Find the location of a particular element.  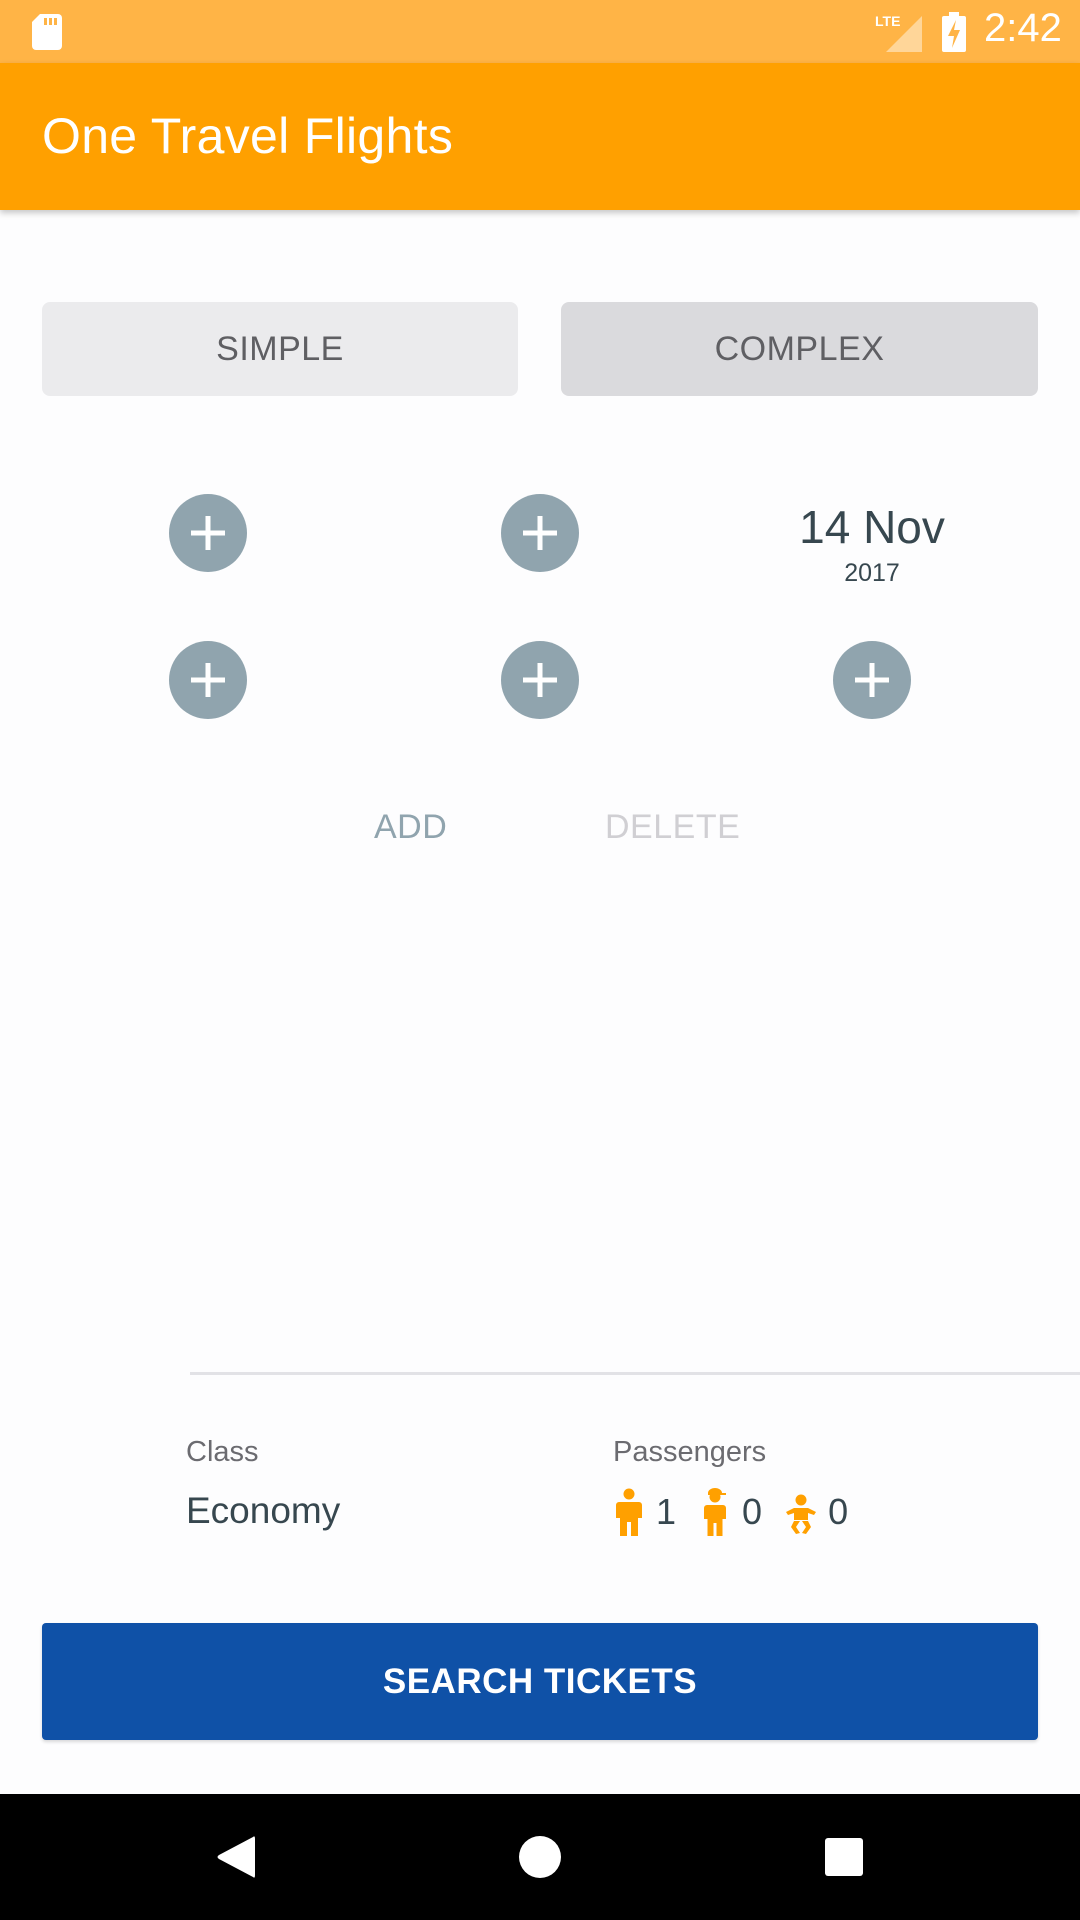

svg-text: LTE is located at coordinates (887, 21).